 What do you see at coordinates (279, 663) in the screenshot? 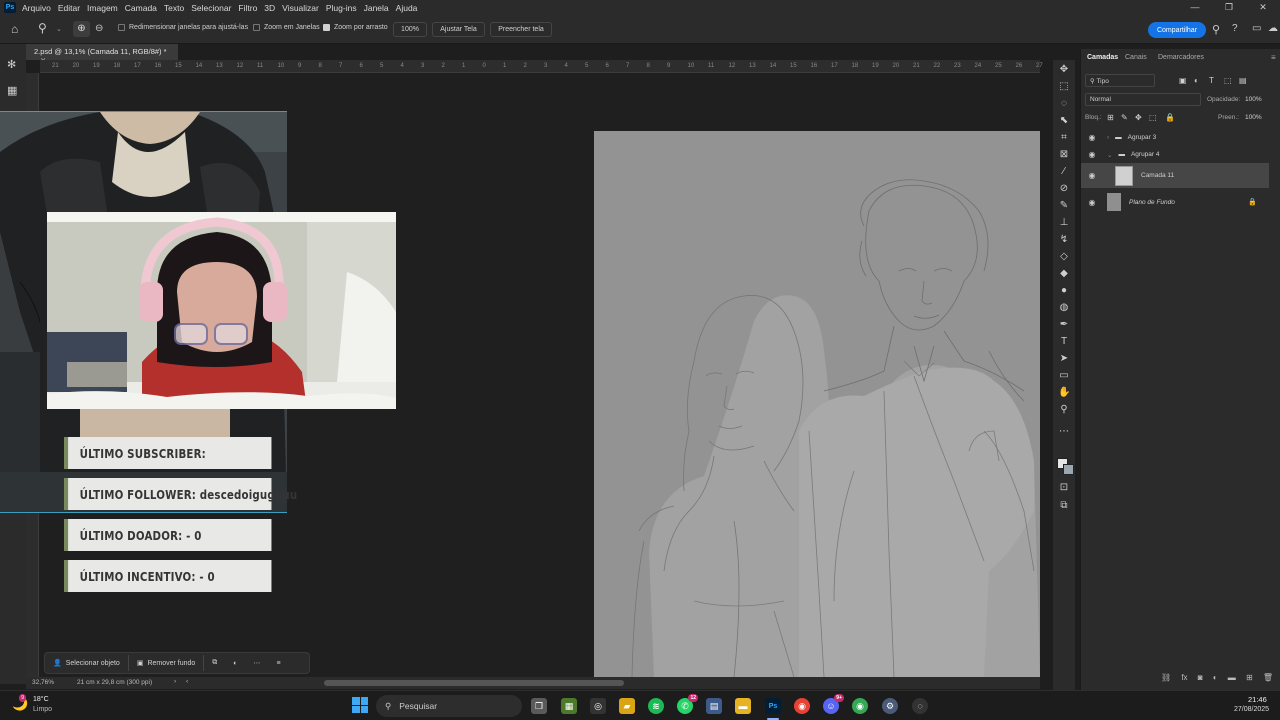
I see `settings-sliders-icon: ≡` at bounding box center [279, 663].